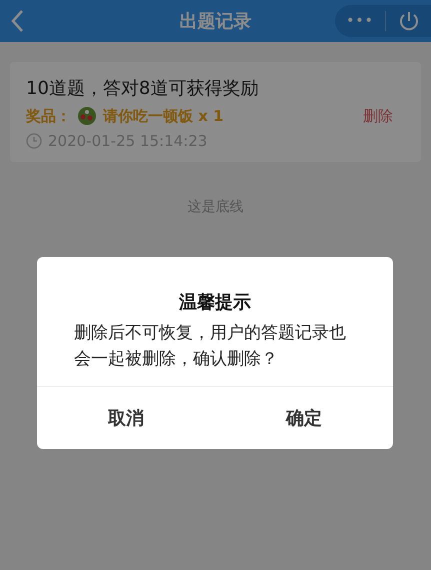  What do you see at coordinates (163, 116) in the screenshot?
I see `prize-name: 请你吃一顿饭 x 1` at bounding box center [163, 116].